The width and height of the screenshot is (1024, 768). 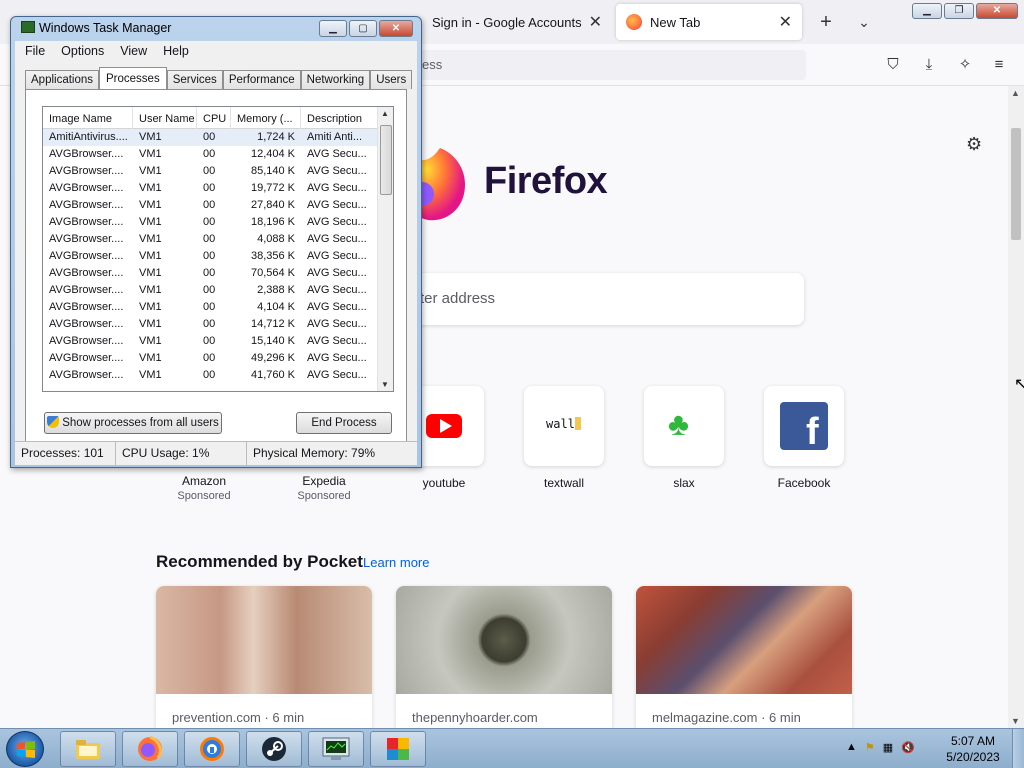 I want to click on top-site-slax: ♣ slax, so click(x=684, y=438).